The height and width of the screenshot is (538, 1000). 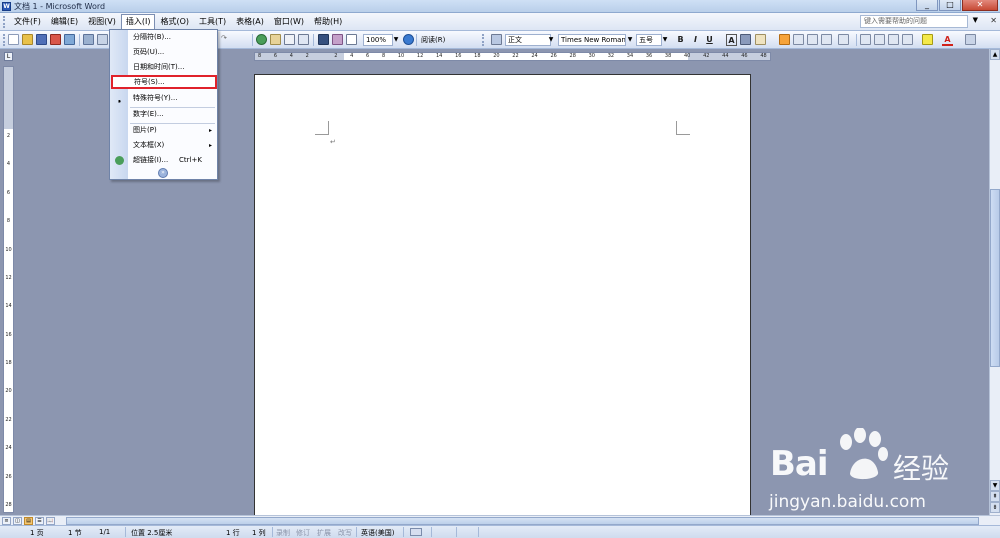 What do you see at coordinates (483, 40) in the screenshot?
I see `formatting-grip` at bounding box center [483, 40].